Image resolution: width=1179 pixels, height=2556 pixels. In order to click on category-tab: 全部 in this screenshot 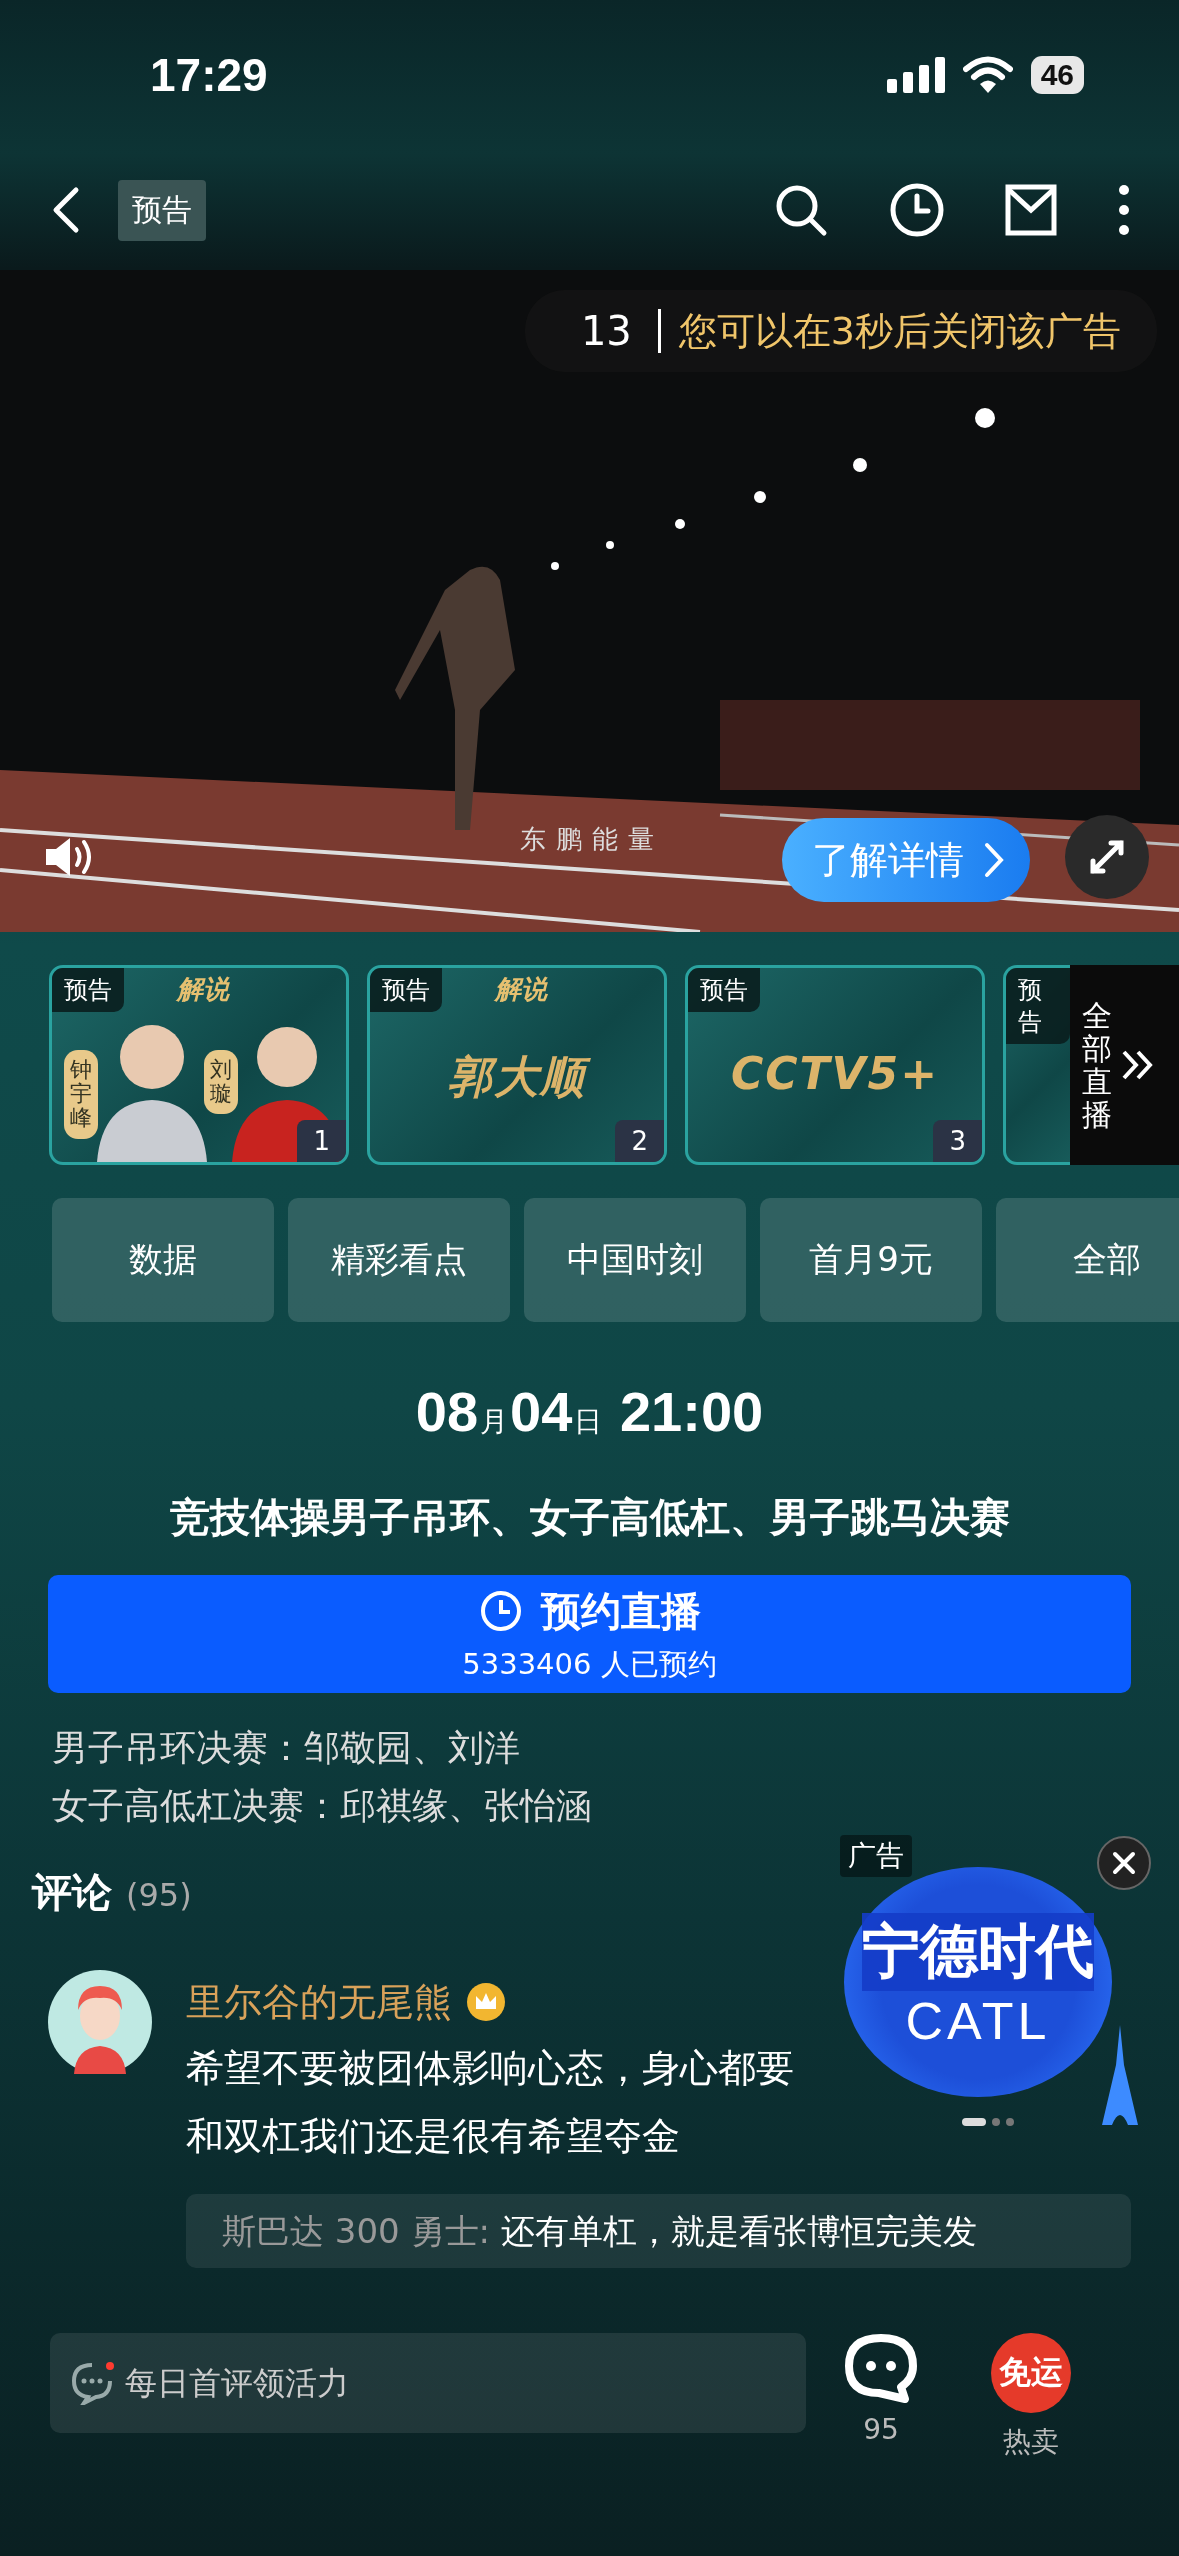, I will do `click(1087, 1260)`.